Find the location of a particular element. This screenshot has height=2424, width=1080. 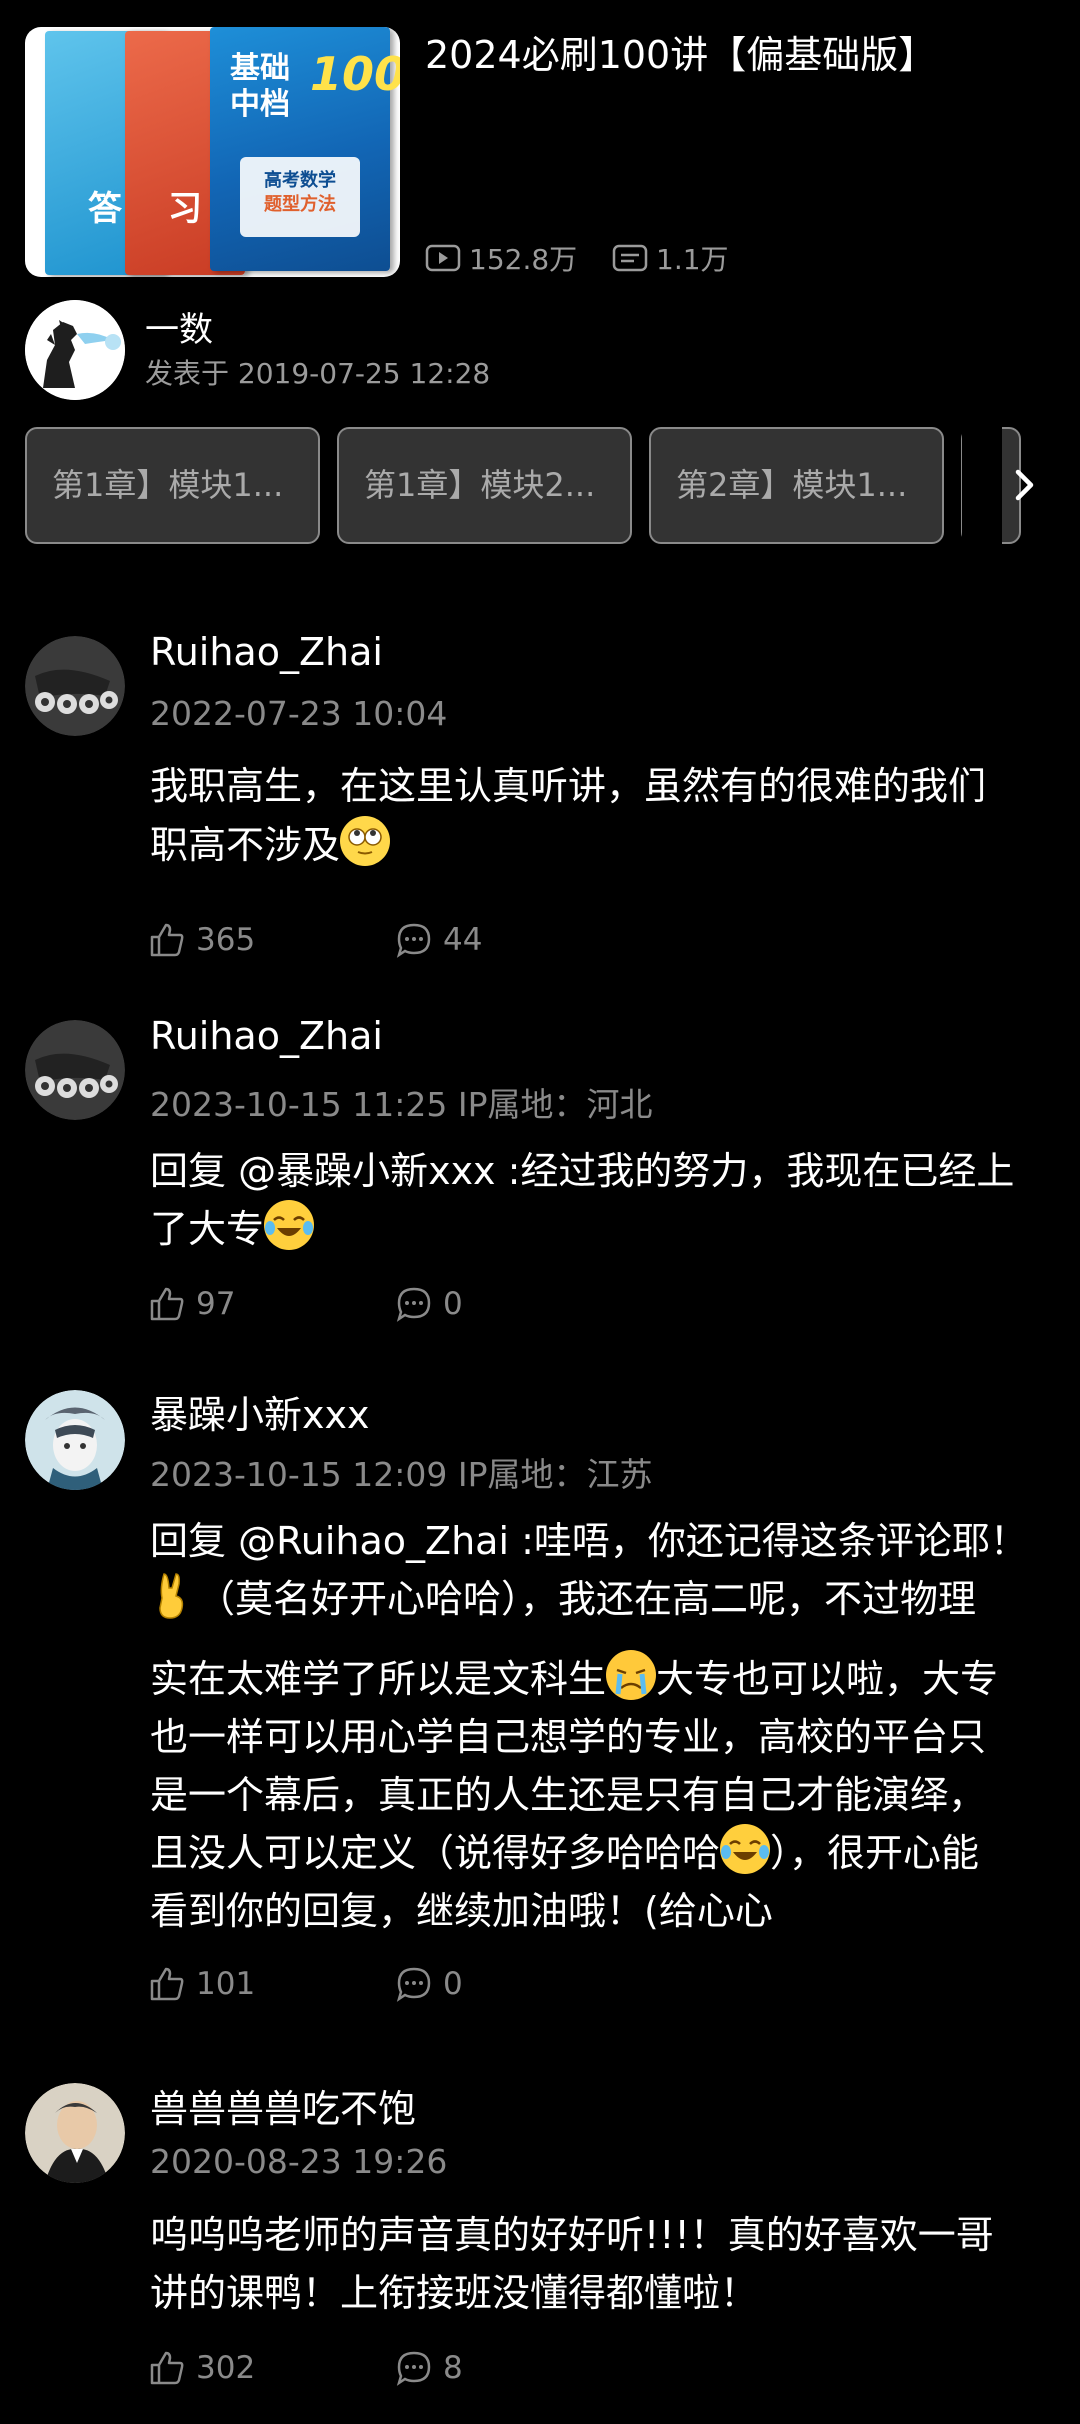

danmaku-count-value: 1.1万 is located at coordinates (692, 259).